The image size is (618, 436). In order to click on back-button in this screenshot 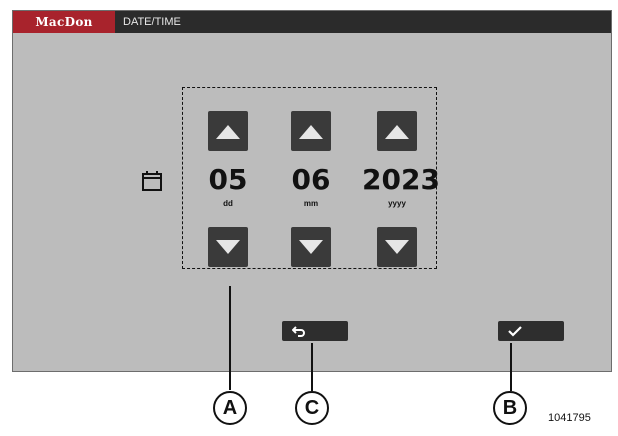, I will do `click(315, 331)`.